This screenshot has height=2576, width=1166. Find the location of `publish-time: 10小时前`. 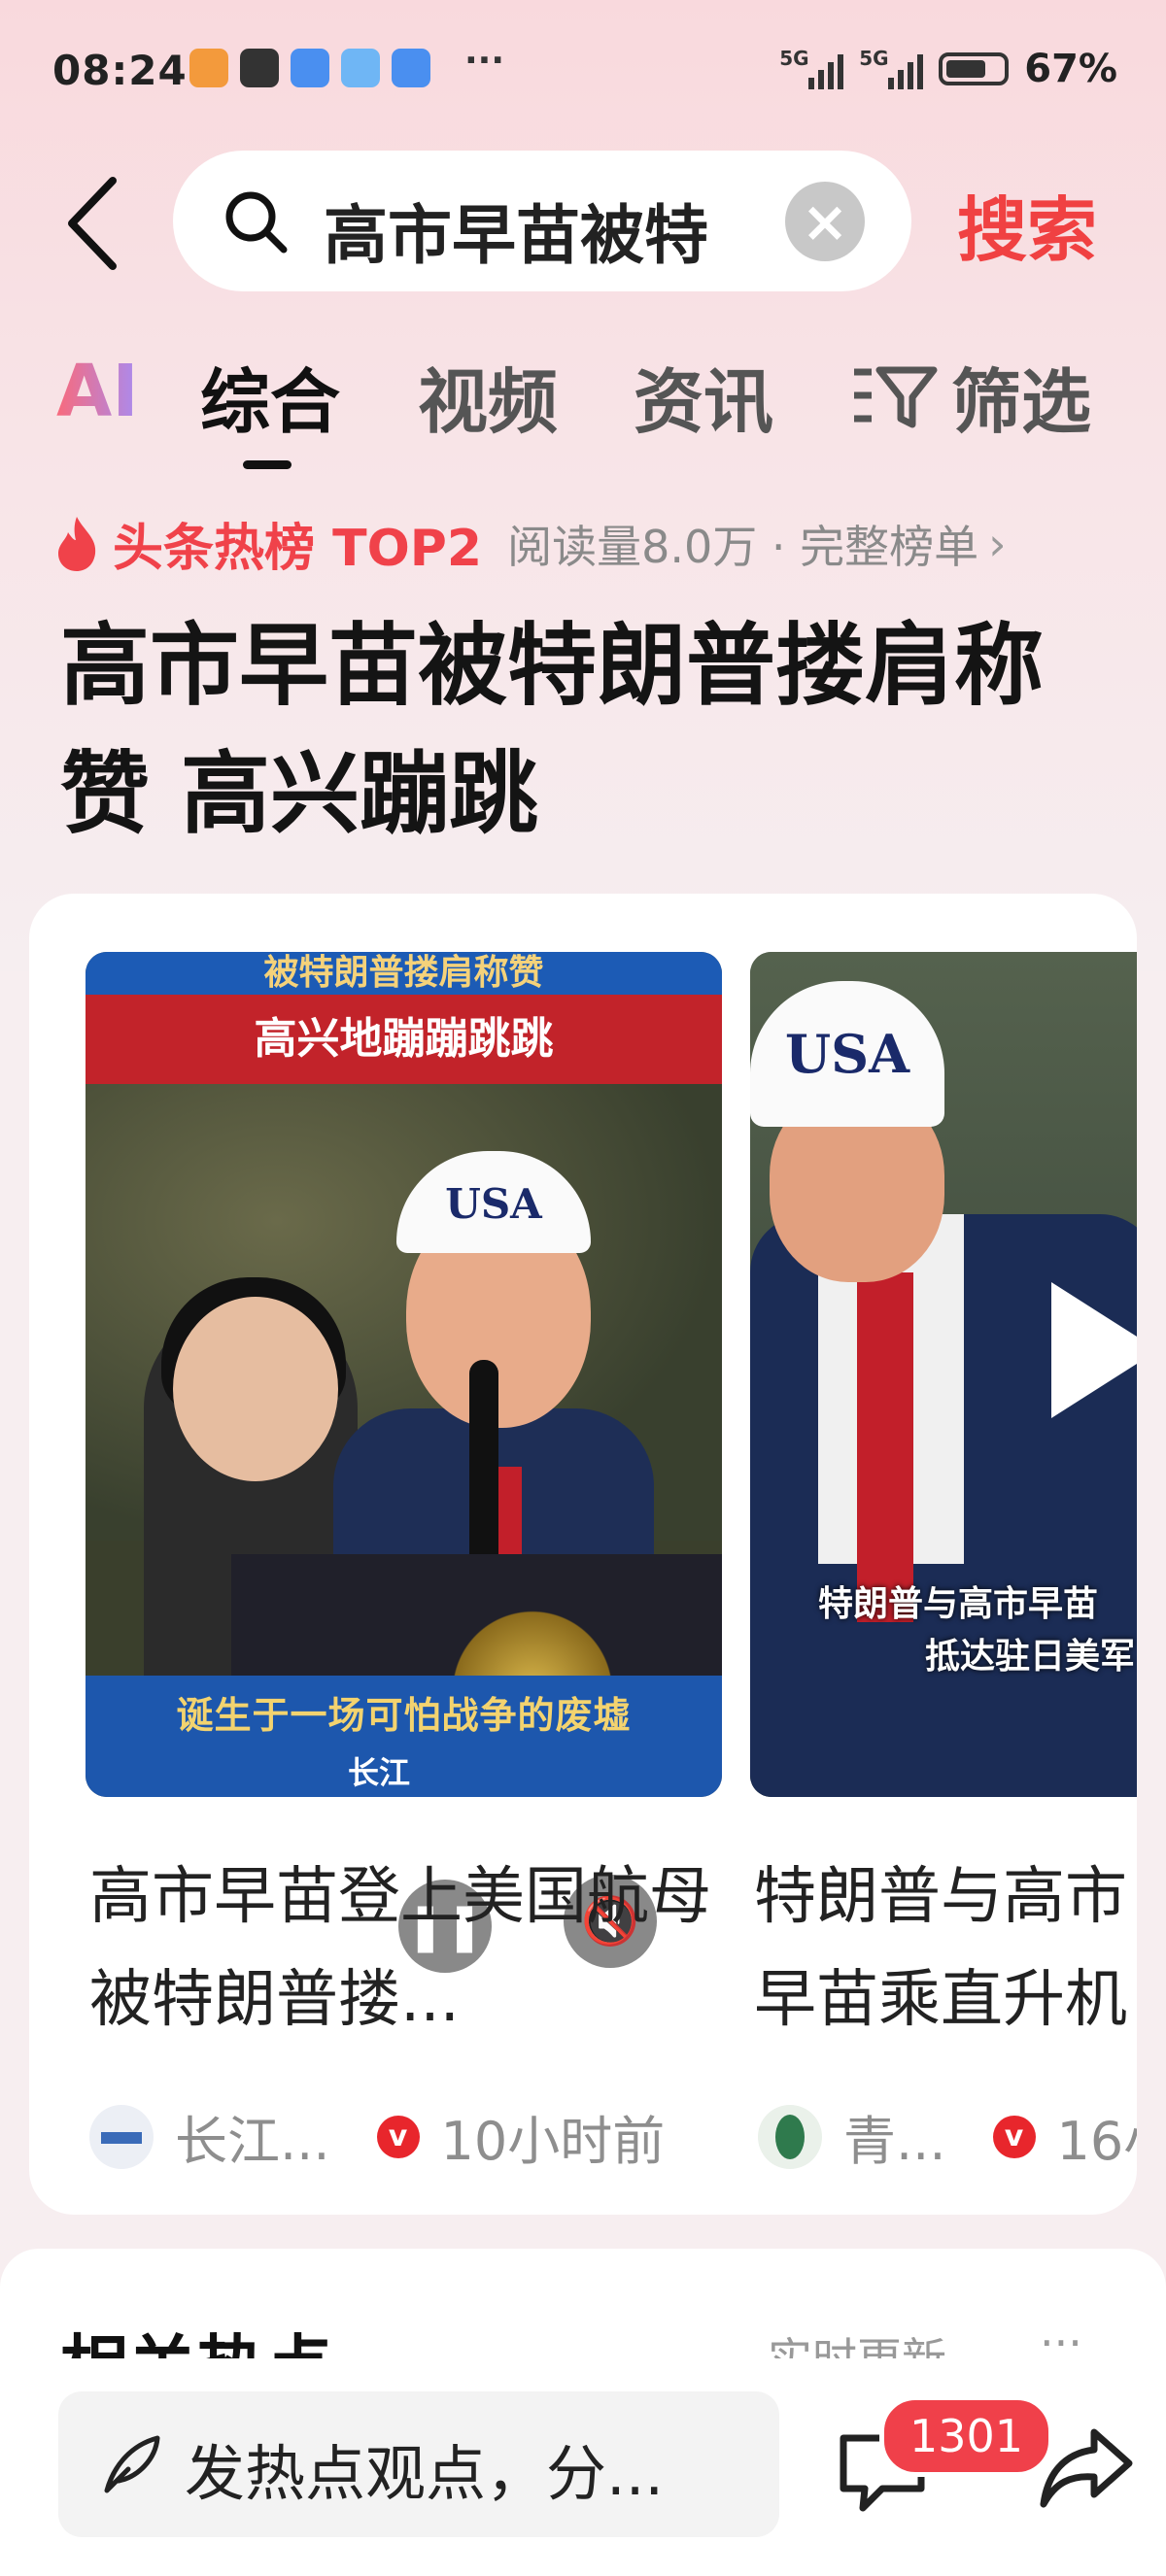

publish-time: 10小时前 is located at coordinates (553, 2141).